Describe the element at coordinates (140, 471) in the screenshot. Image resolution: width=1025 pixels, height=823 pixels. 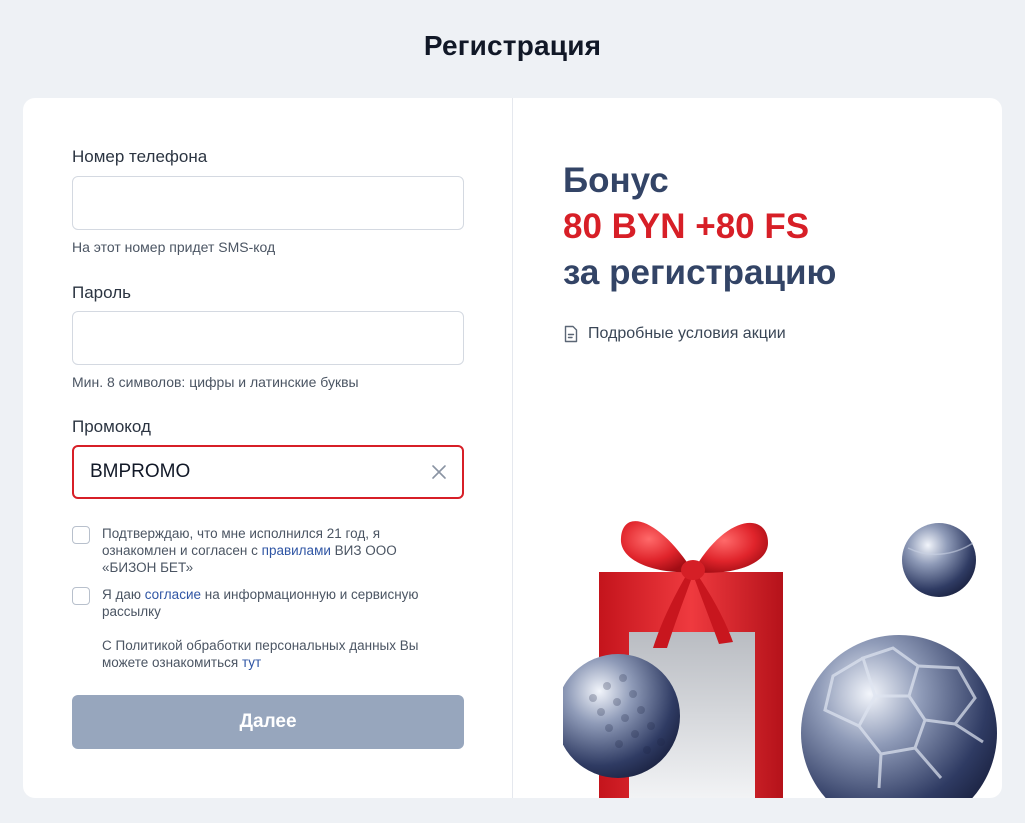
I see `promo-input-value: BMPROMO` at that location.